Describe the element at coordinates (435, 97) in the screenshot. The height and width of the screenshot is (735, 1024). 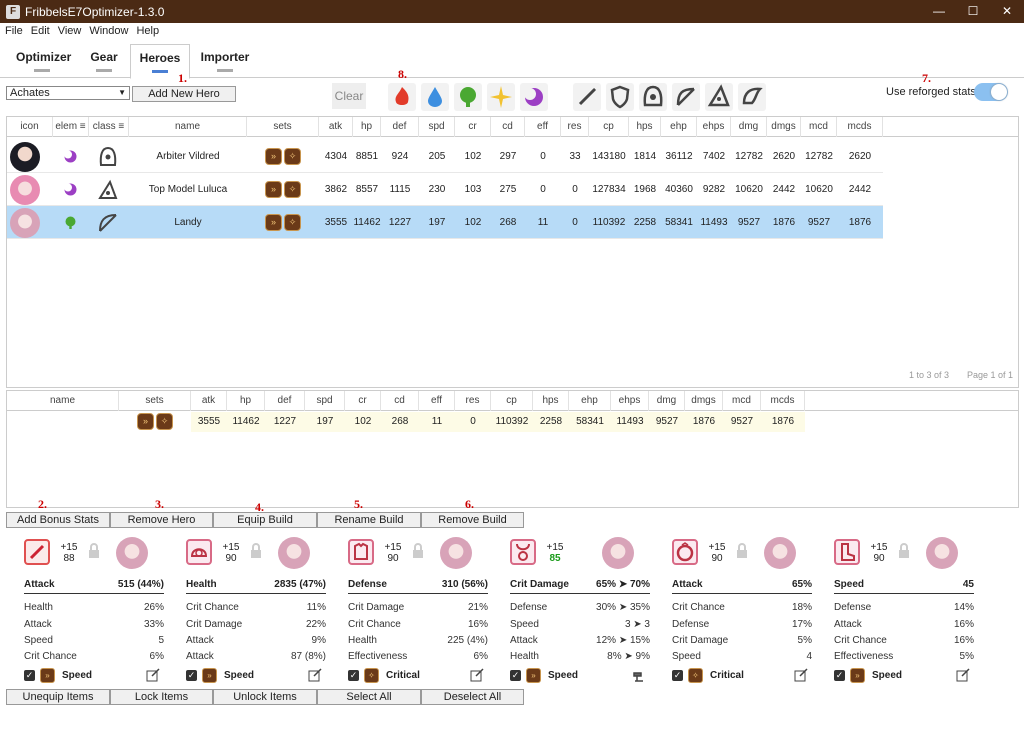
I see `ice-element-filter` at that location.